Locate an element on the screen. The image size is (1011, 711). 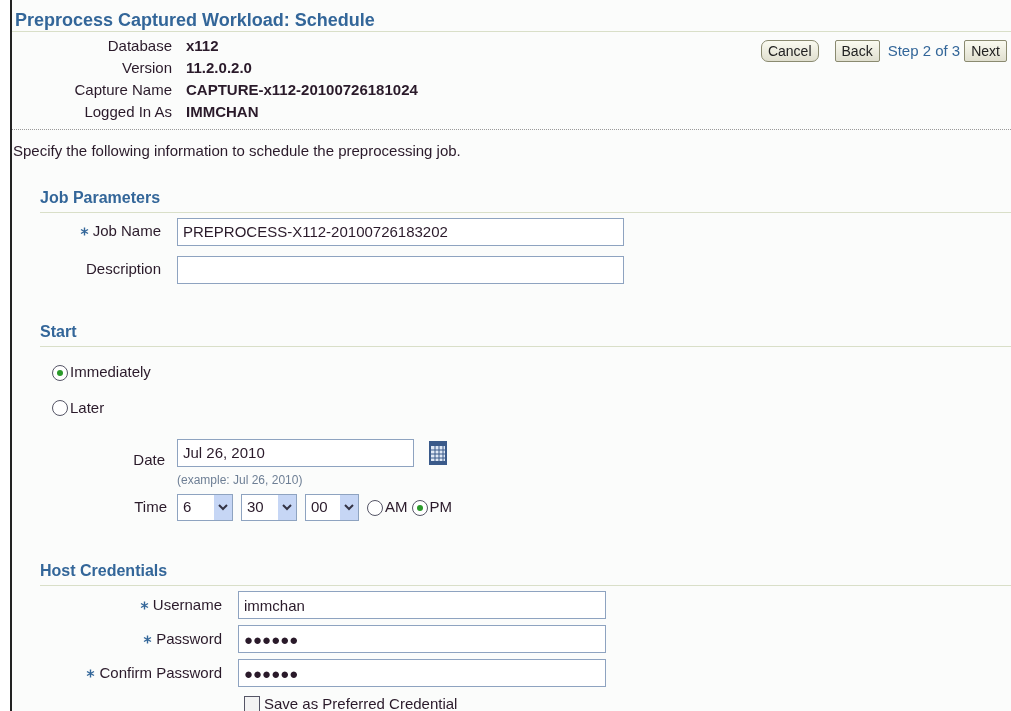
field-value: CAPTURE-x112-20100726181024 is located at coordinates (302, 90).